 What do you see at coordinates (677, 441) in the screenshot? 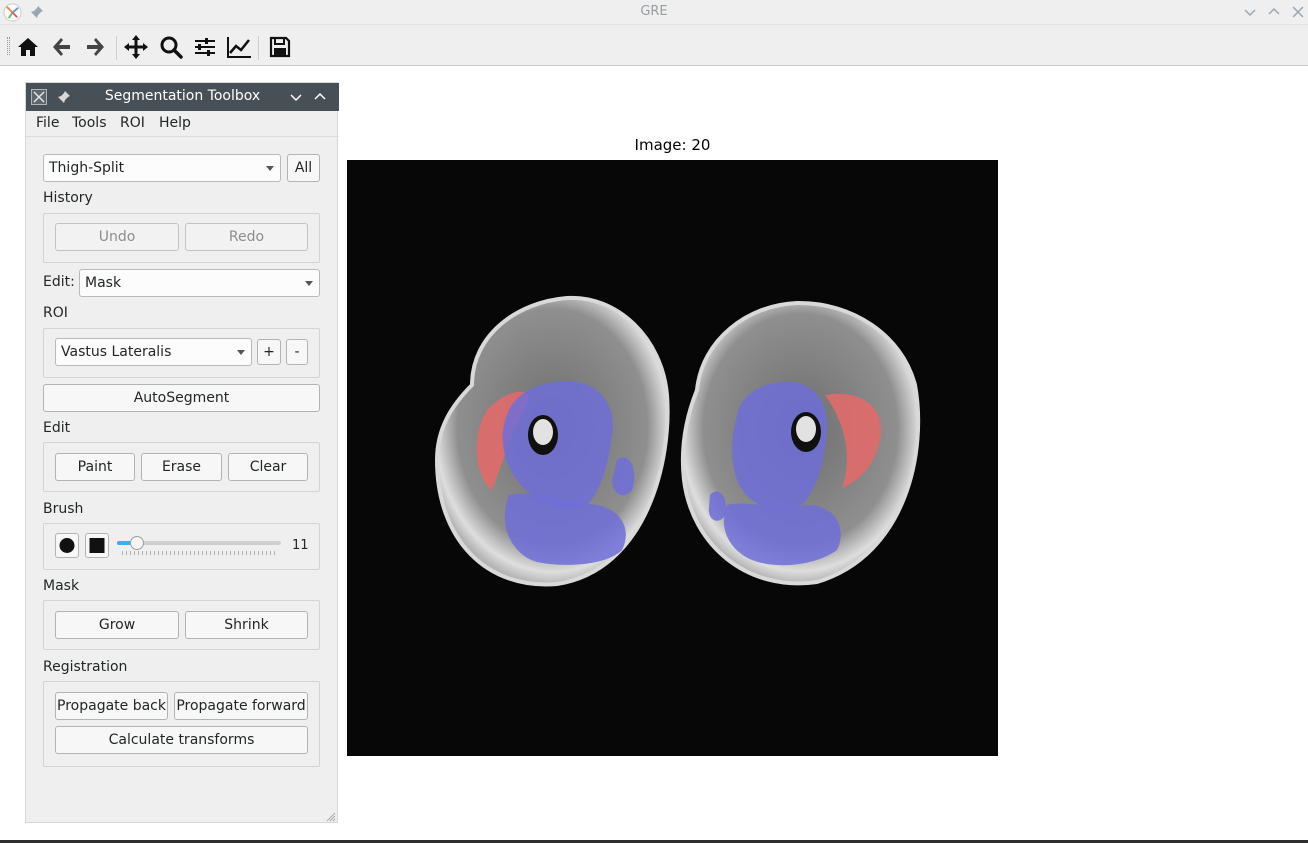
I see `mri-thigh-image` at bounding box center [677, 441].